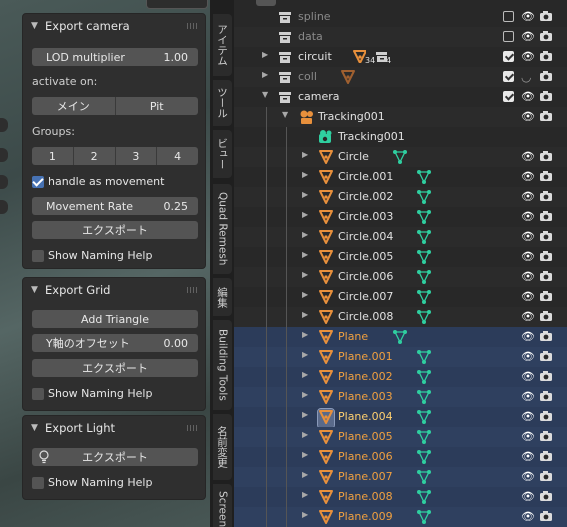  I want to click on outliner-object-row: ▶ Plane.006 👁, so click(400, 457).